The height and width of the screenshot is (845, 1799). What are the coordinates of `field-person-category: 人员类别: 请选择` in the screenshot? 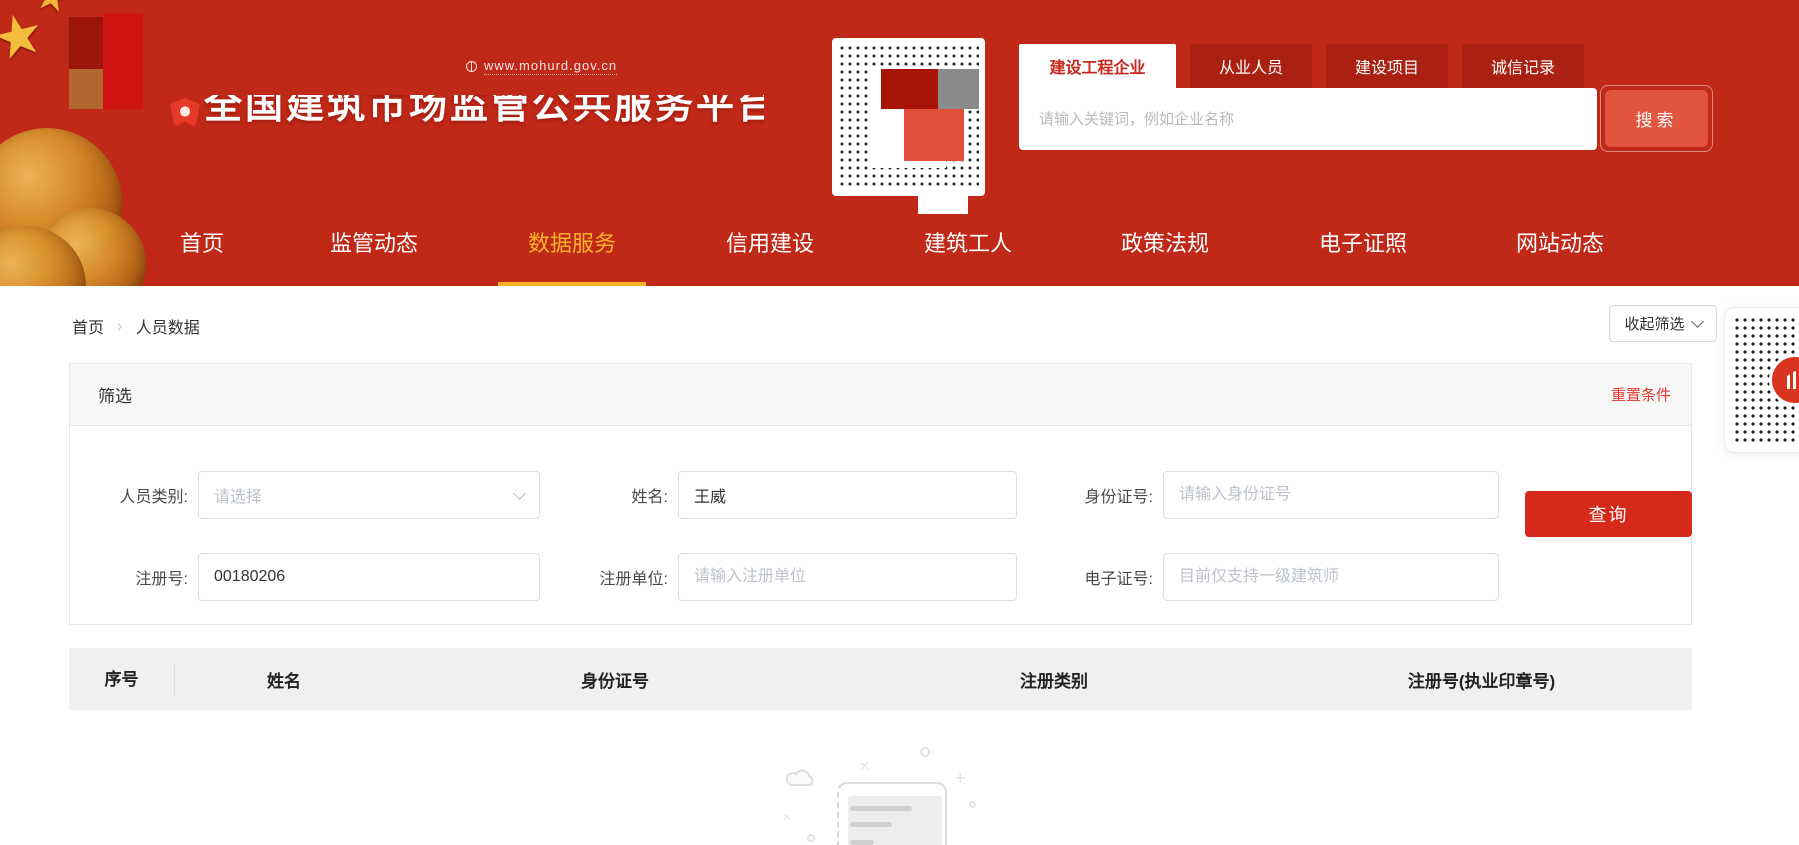 It's located at (319, 495).